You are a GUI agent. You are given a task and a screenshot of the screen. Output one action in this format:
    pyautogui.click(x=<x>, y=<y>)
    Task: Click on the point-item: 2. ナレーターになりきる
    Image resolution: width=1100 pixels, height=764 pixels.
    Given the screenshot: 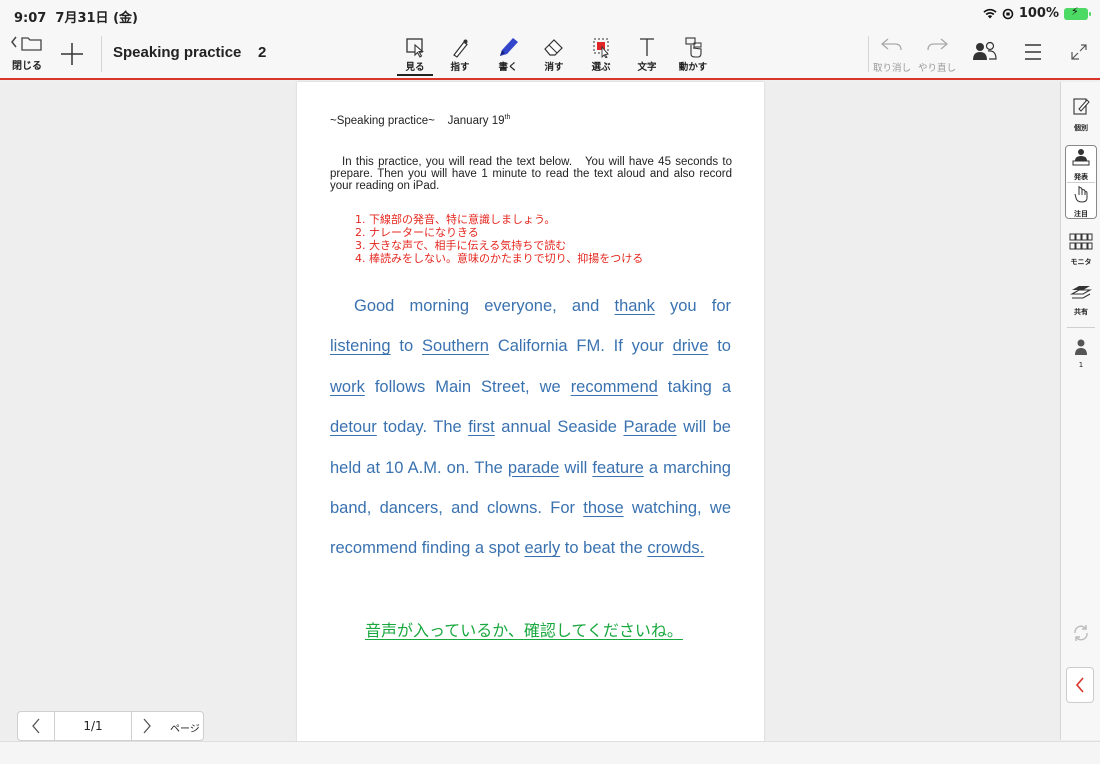 What is the action you would take?
    pyautogui.click(x=417, y=232)
    